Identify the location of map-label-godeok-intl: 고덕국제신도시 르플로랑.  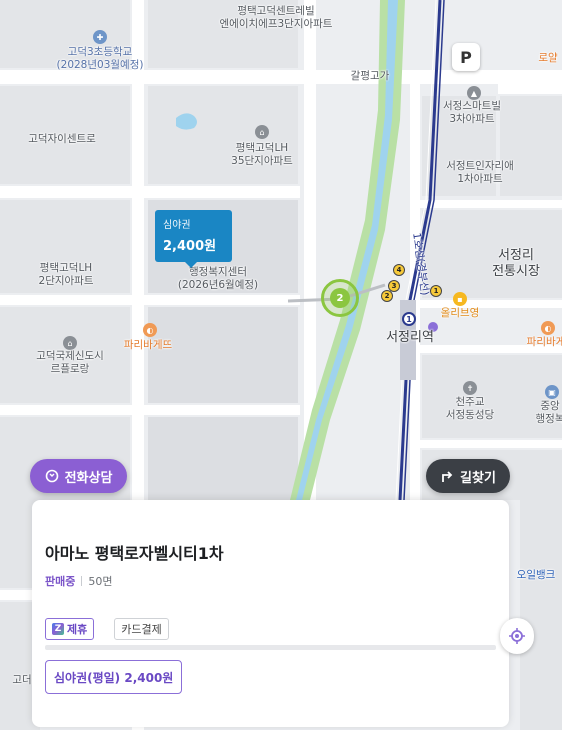
(70, 363).